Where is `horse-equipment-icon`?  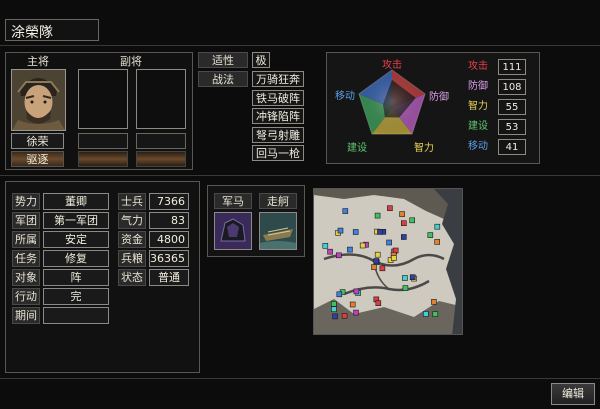
horse-equipment-icon is located at coordinates (233, 231).